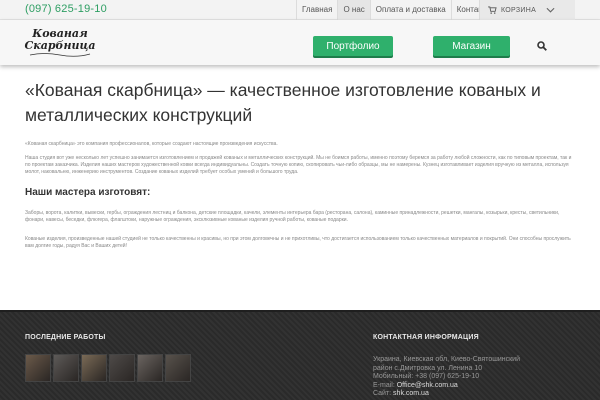 The image size is (600, 400). Describe the element at coordinates (393, 376) in the screenshot. I see `mobile-label: Мобильный:` at that location.